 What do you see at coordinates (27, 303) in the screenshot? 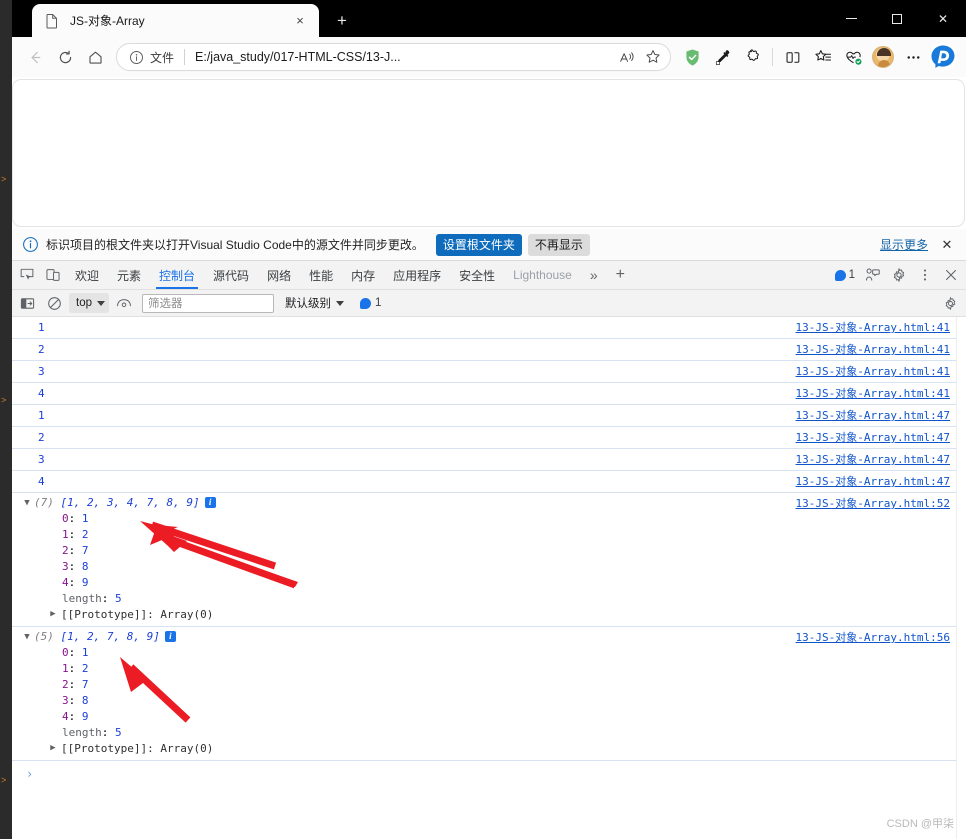
I see `console-sidebar-icon` at bounding box center [27, 303].